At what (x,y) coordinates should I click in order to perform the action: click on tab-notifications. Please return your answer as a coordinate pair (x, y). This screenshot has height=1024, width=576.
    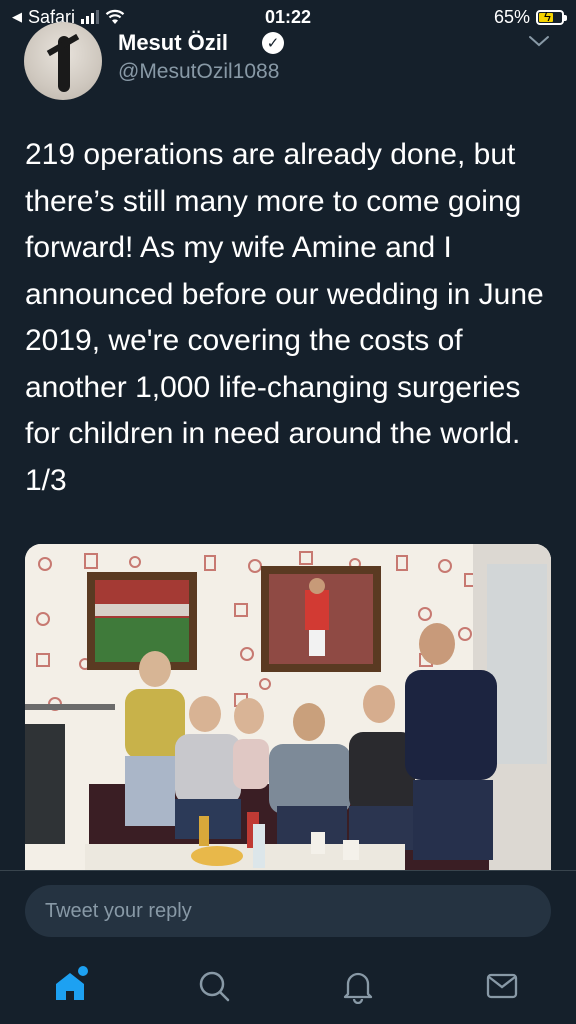
    Looking at the image, I should click on (360, 988).